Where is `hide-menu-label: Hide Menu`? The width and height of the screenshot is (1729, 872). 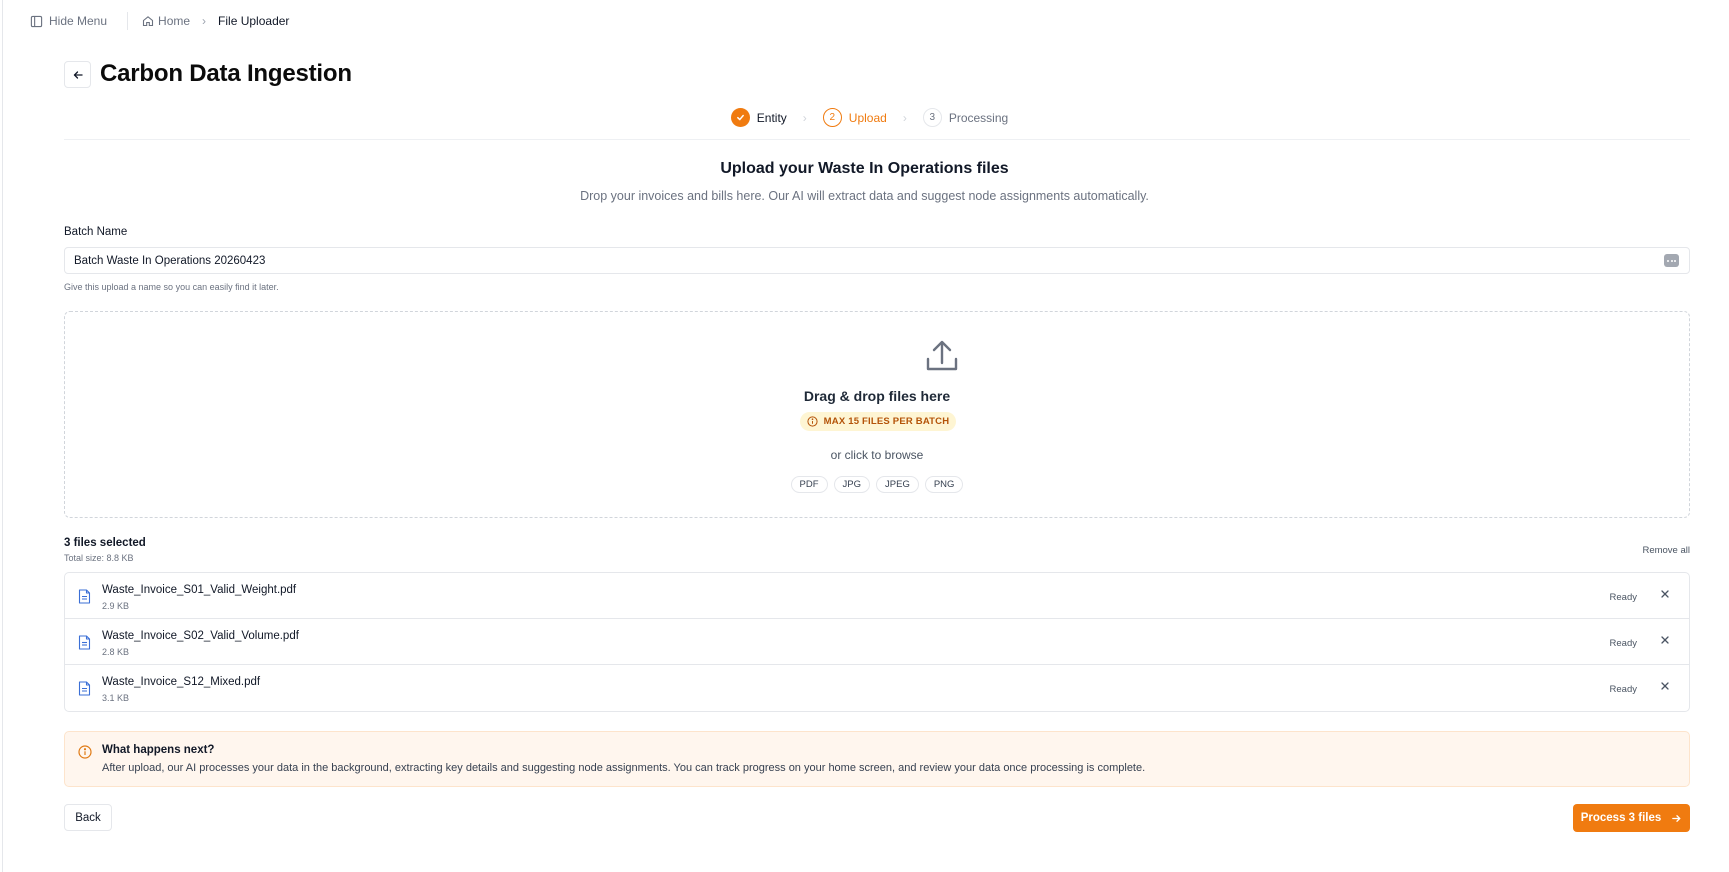 hide-menu-label: Hide Menu is located at coordinates (78, 21).